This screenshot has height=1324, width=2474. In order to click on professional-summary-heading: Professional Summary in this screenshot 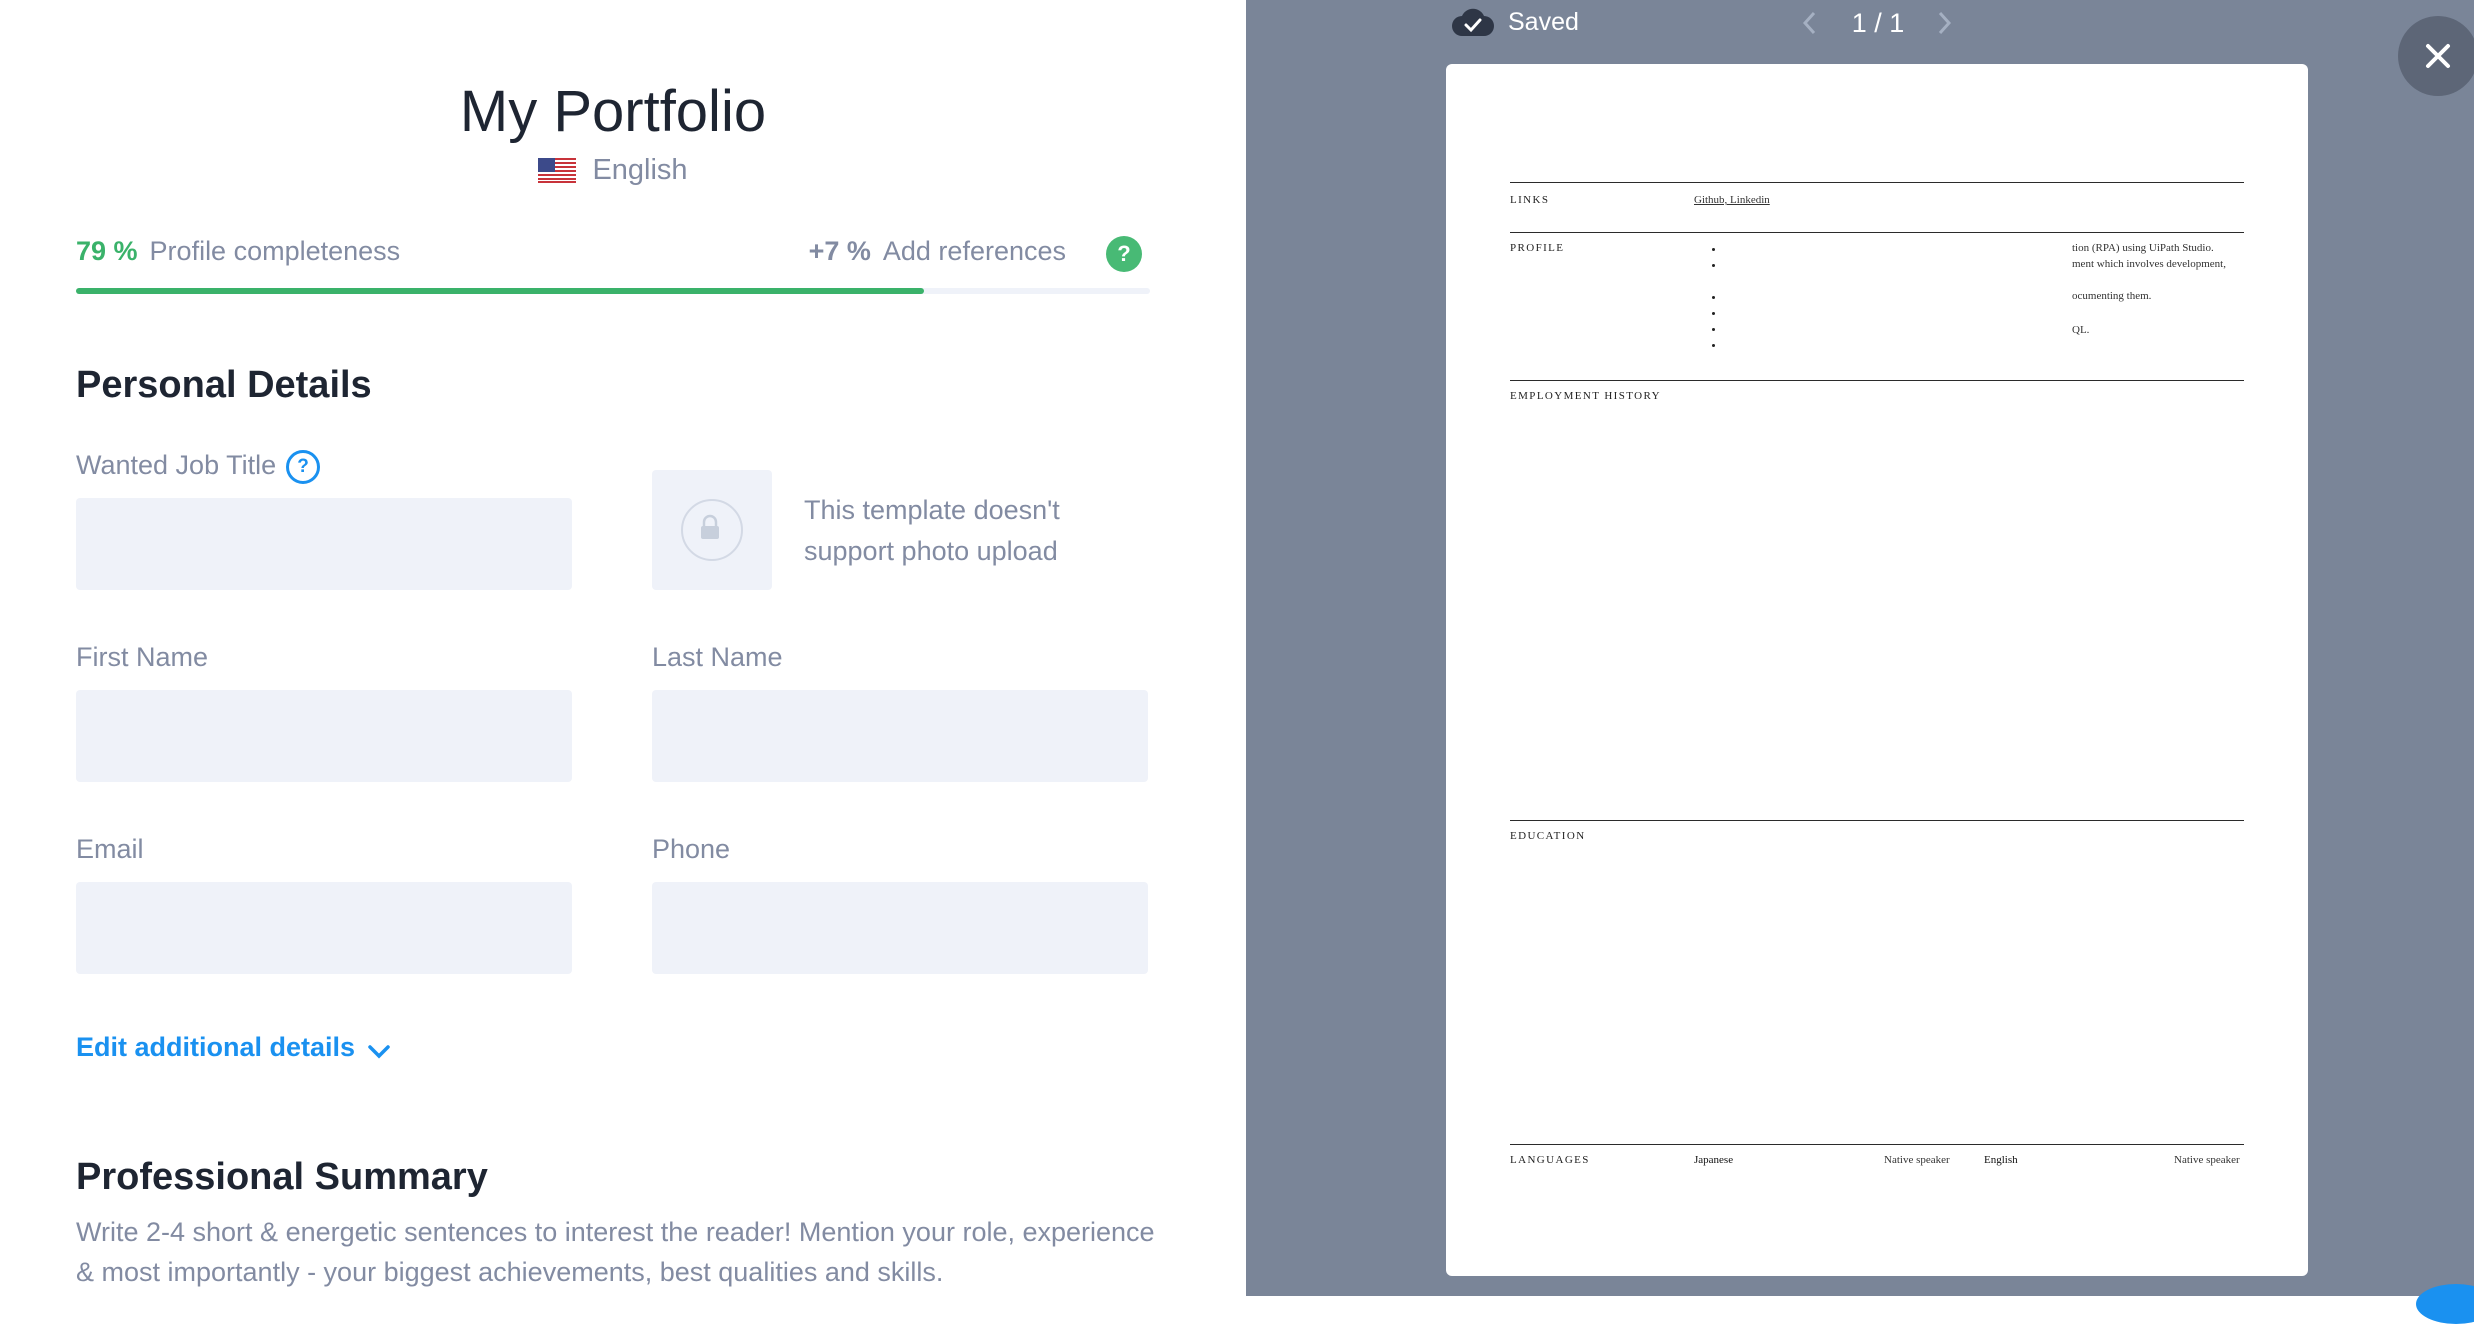, I will do `click(282, 1177)`.